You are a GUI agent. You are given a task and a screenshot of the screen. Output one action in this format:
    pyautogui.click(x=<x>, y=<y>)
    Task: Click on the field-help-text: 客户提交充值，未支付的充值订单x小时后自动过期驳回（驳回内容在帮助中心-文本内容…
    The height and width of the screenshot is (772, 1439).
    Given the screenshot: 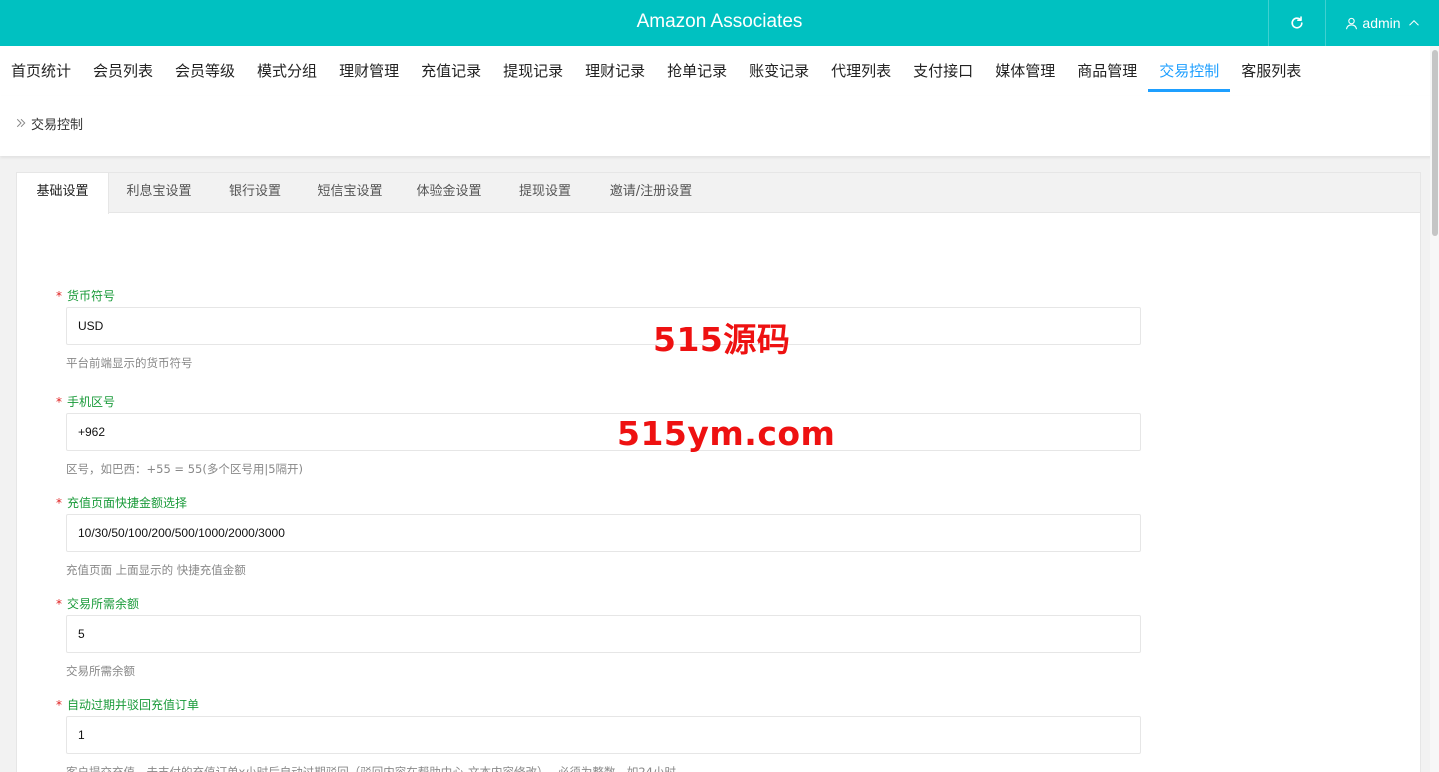 What is the action you would take?
    pyautogui.click(x=371, y=768)
    